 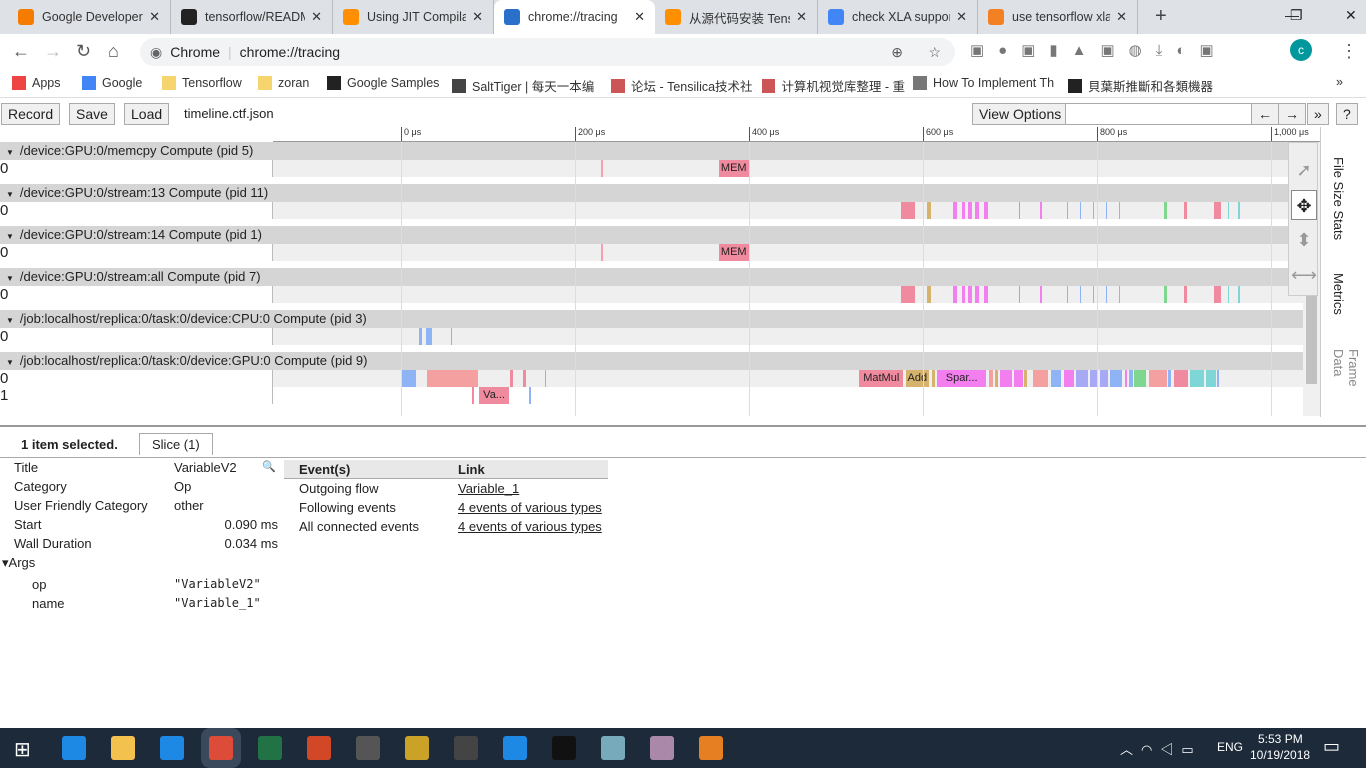 I want to click on search-icon: 🔍, so click(x=269, y=466).